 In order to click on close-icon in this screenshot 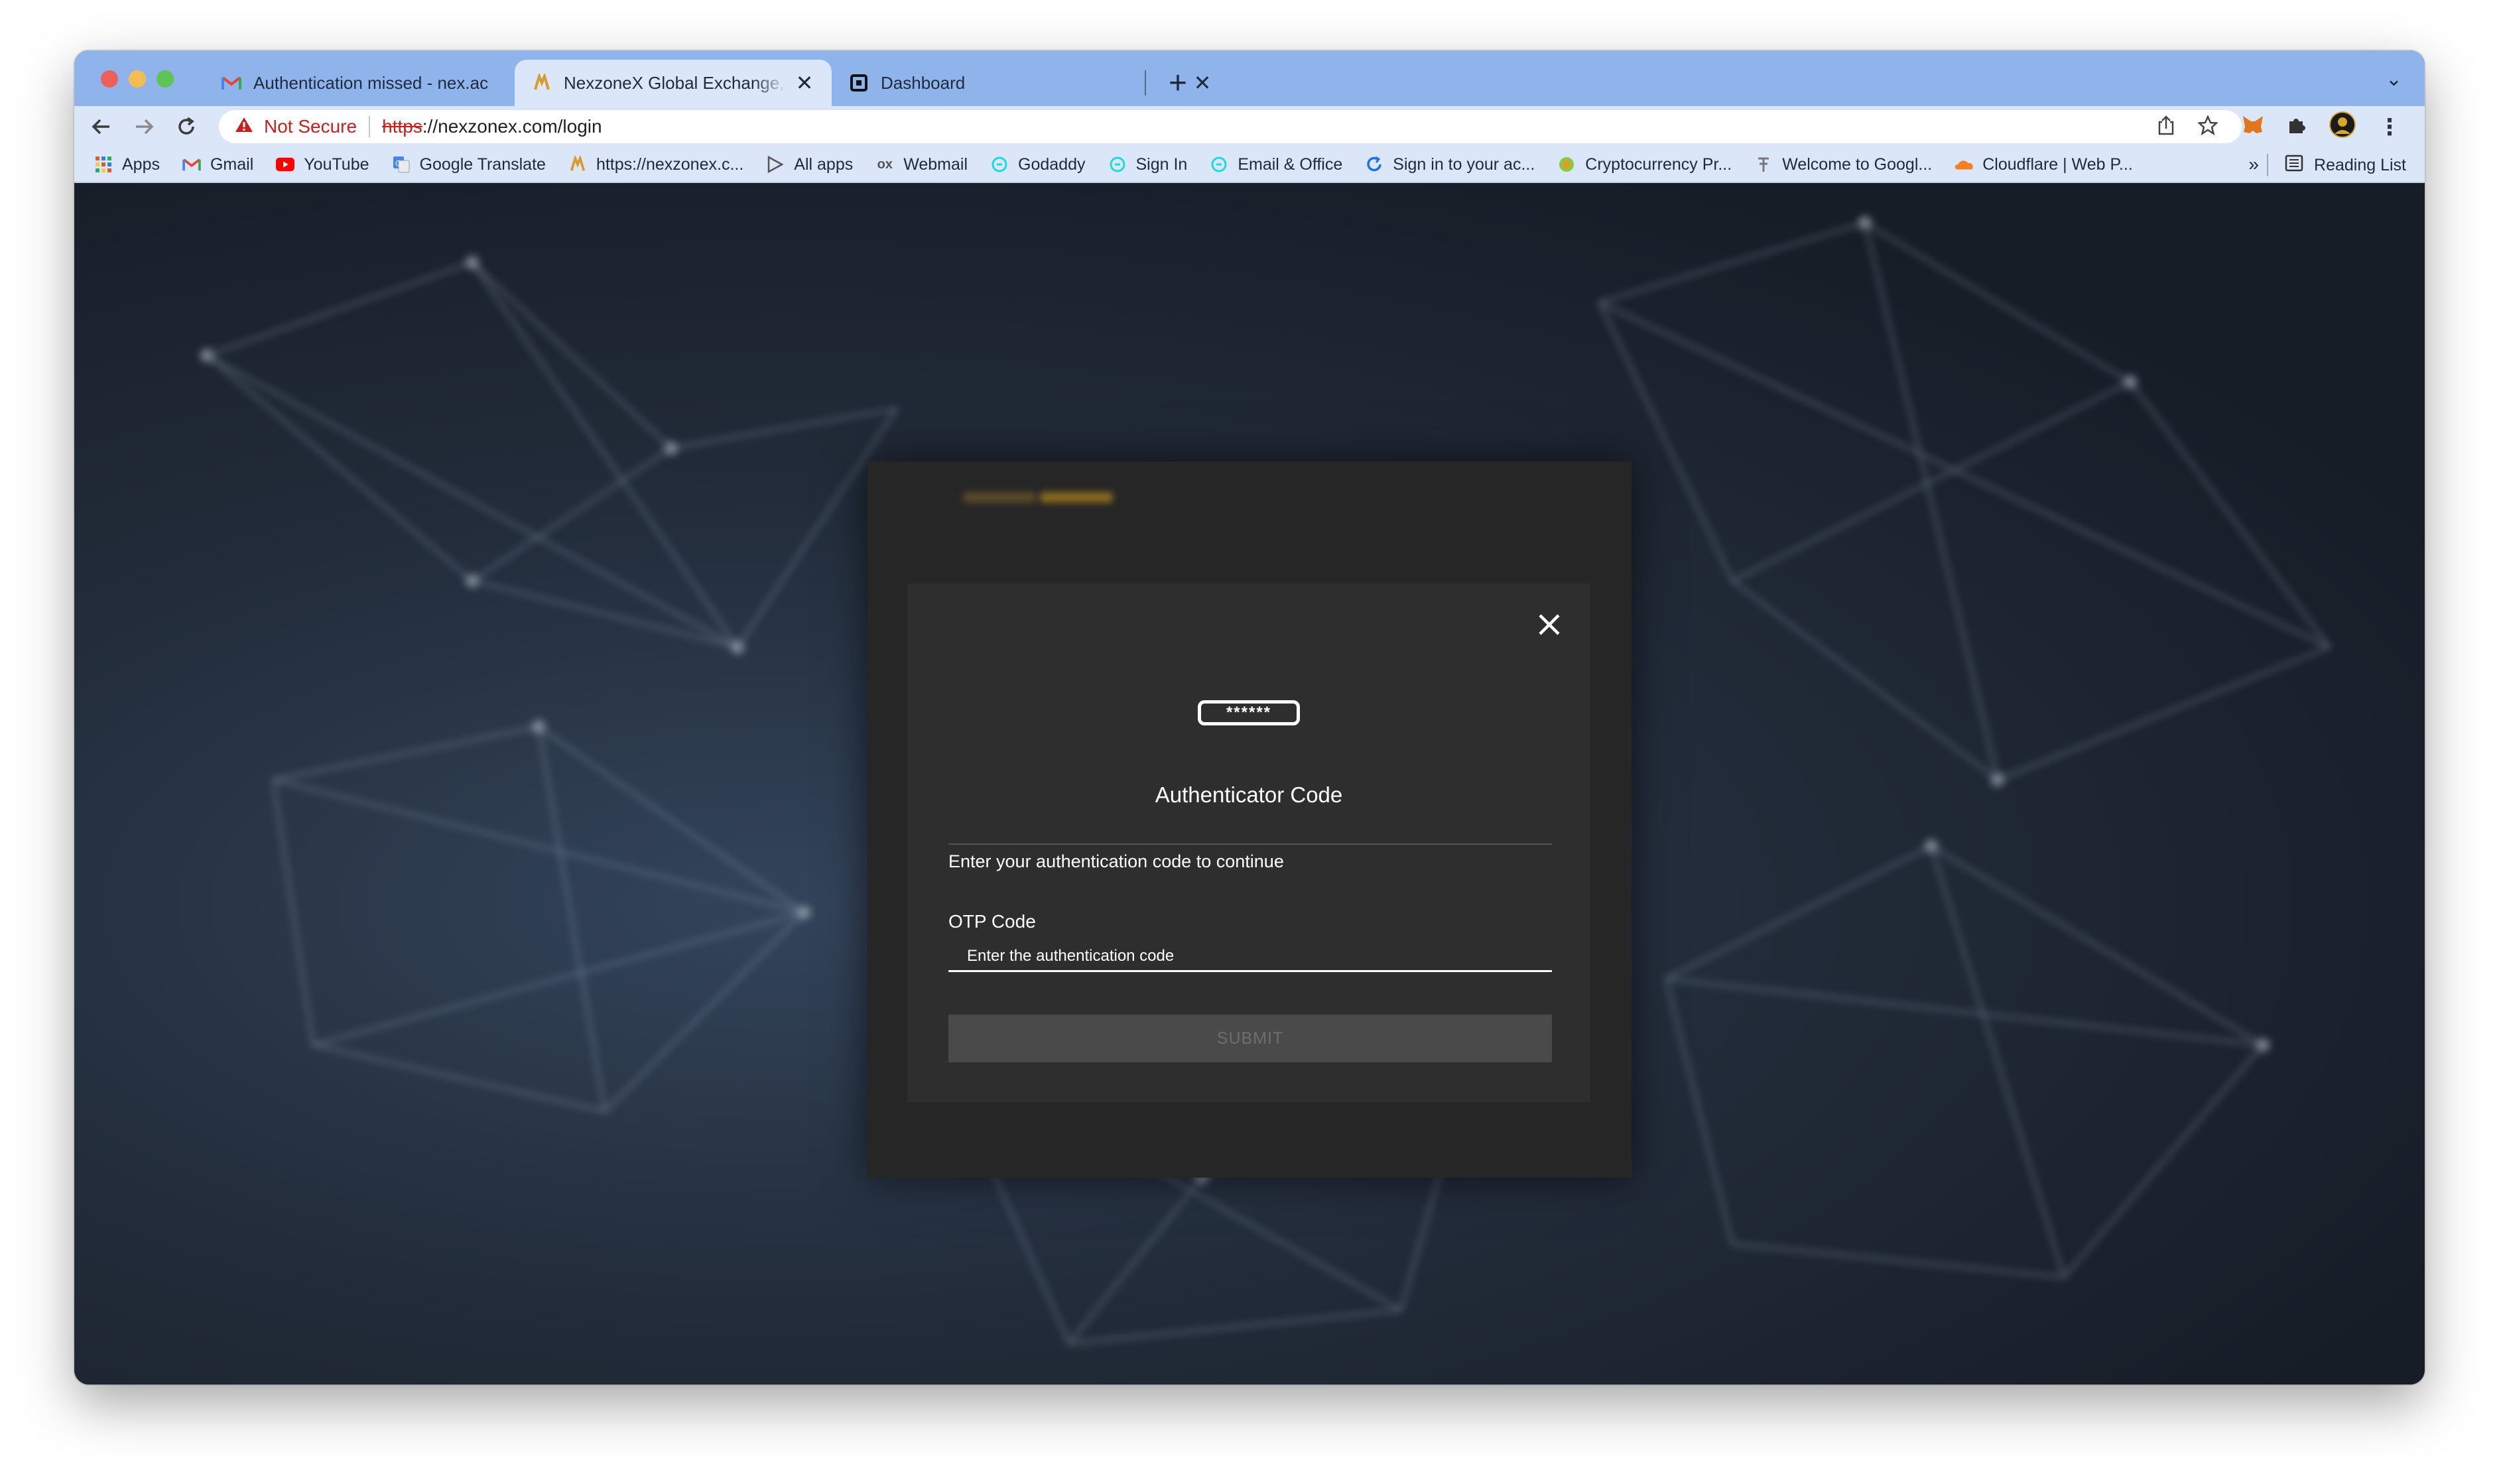, I will do `click(1549, 624)`.